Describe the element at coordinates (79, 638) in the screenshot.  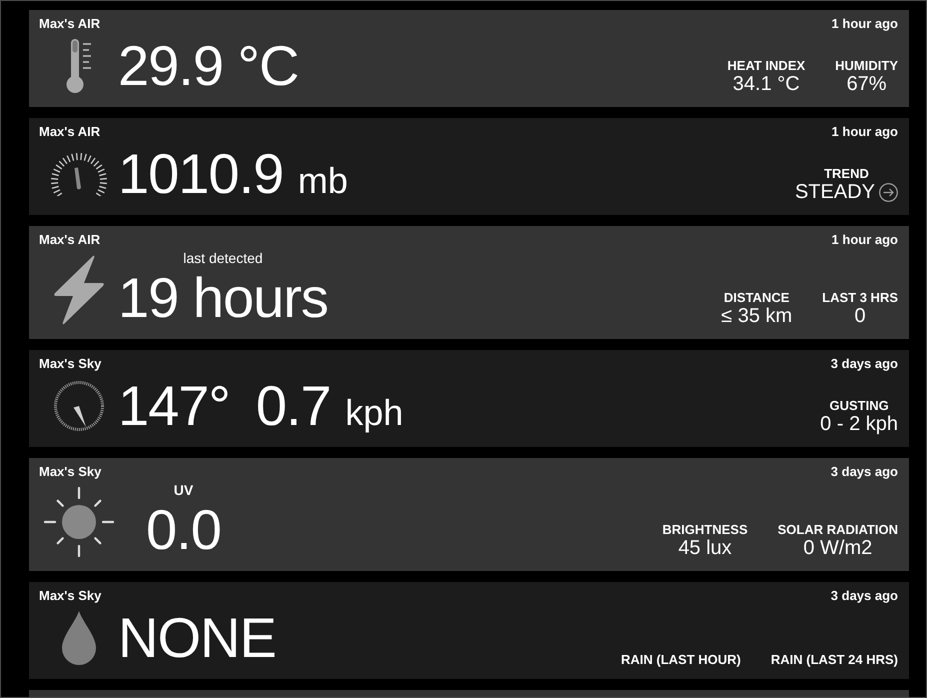
I see `raindrop-icon` at that location.